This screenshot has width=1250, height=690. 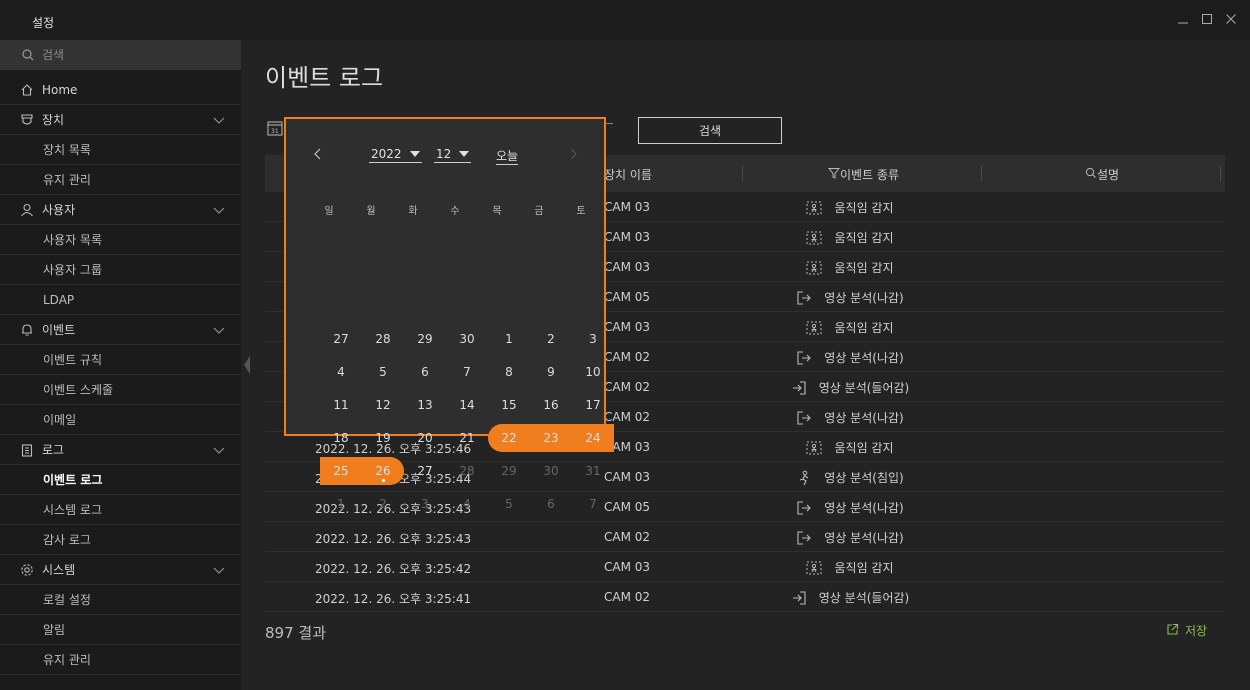 I want to click on search-button: 검색, so click(x=710, y=130).